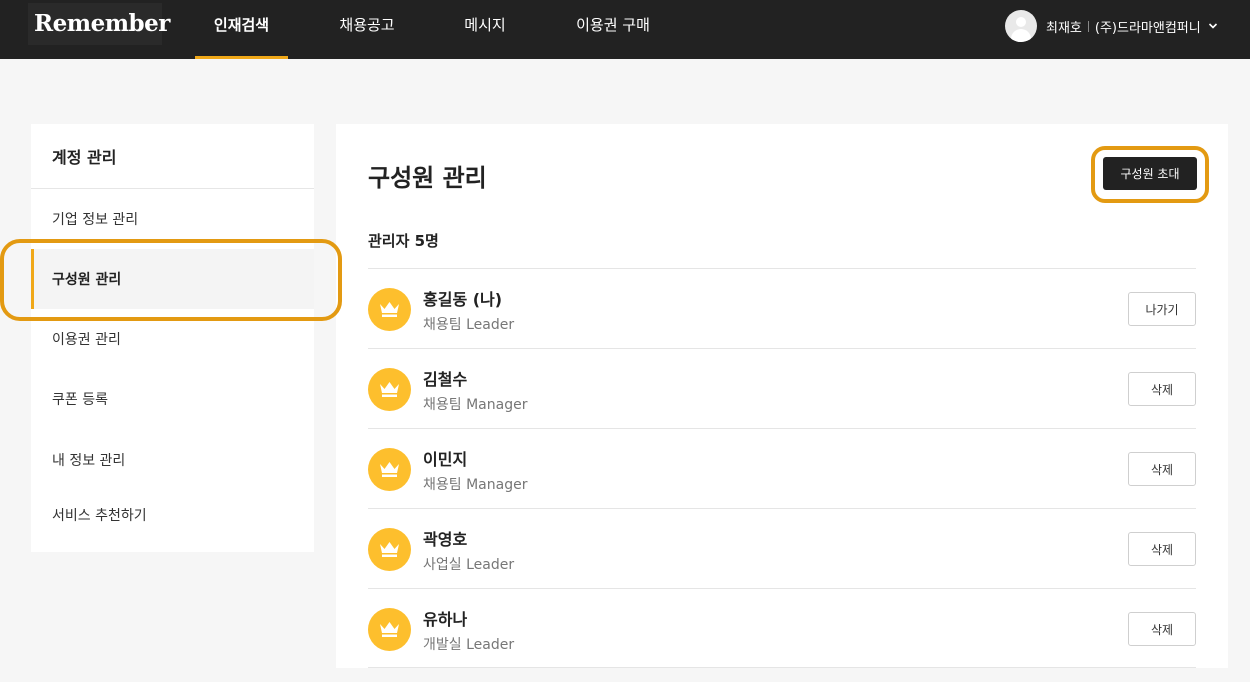 Image resolution: width=1250 pixels, height=682 pixels. Describe the element at coordinates (469, 325) in the screenshot. I see `member-role: 채용팀 Leader` at that location.